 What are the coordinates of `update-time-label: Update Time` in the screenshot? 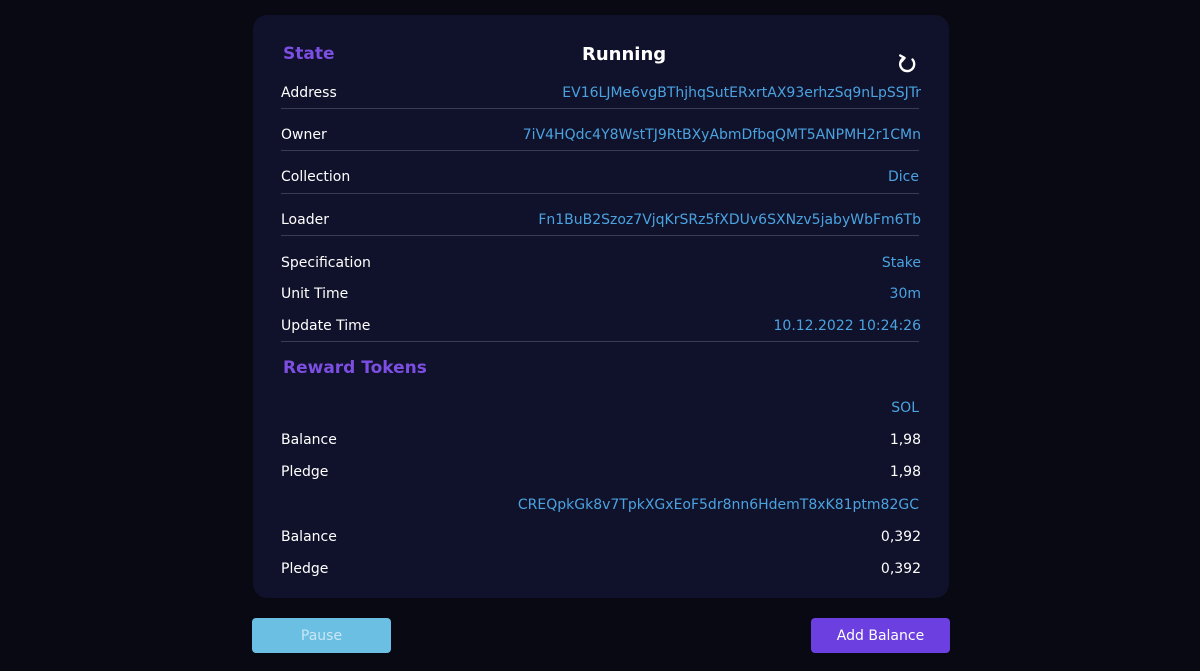 It's located at (326, 326).